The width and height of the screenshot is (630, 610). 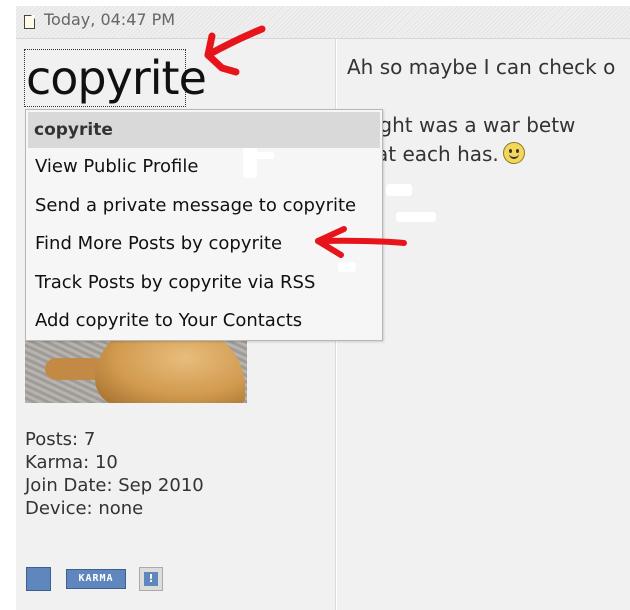 What do you see at coordinates (195, 205) in the screenshot?
I see `menu-item-send-private-message: Send a private message to copyrite` at bounding box center [195, 205].